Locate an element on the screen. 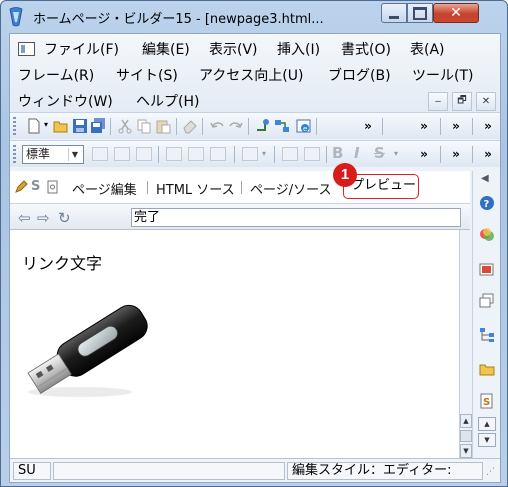 This screenshot has width=508, height=487. mdi-restore-button: 🗗 is located at coordinates (462, 101).